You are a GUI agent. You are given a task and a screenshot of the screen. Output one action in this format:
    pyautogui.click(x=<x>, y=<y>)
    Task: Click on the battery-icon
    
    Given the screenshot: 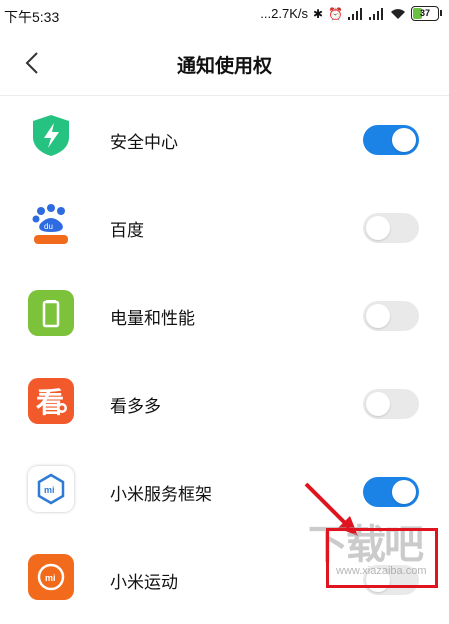 What is the action you would take?
    pyautogui.click(x=51, y=313)
    